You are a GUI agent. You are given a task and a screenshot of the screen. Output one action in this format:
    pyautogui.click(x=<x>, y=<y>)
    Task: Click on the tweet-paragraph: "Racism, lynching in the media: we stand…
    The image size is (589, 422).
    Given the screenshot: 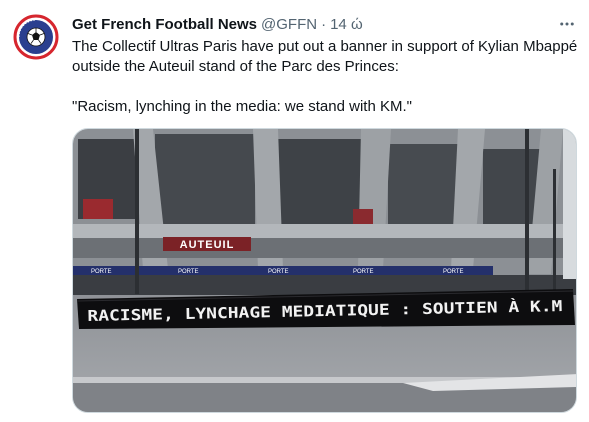 What is the action you would take?
    pyautogui.click(x=242, y=106)
    